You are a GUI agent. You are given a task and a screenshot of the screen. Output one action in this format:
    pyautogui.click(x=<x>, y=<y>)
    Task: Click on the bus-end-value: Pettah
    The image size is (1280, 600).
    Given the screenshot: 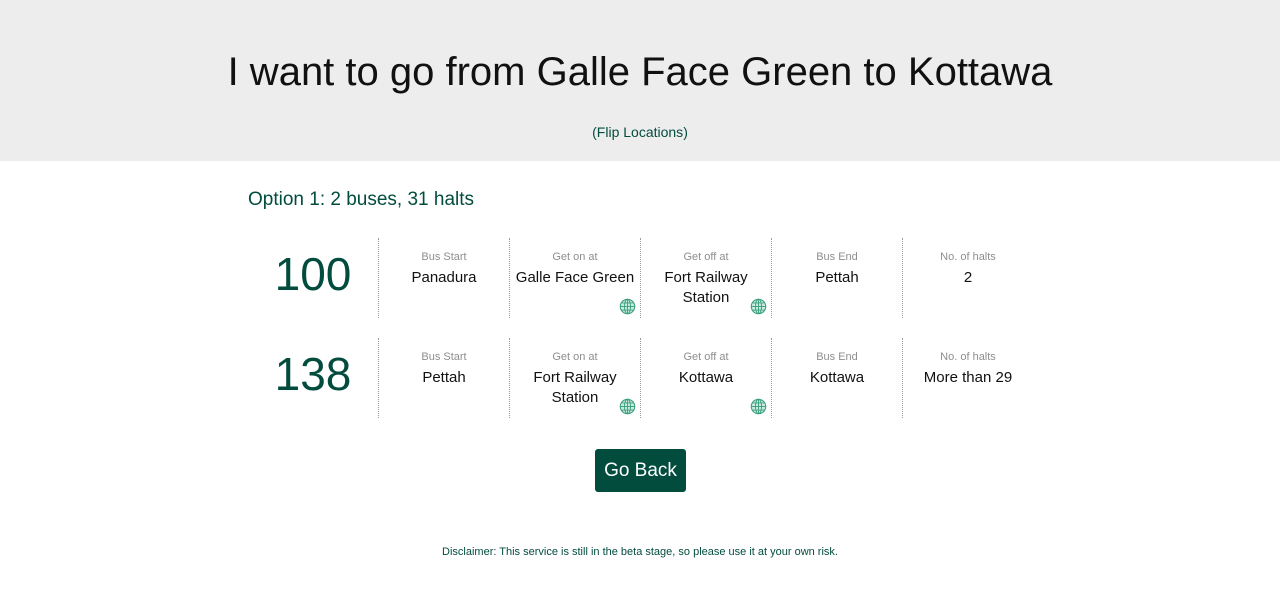 What is the action you would take?
    pyautogui.click(x=837, y=277)
    